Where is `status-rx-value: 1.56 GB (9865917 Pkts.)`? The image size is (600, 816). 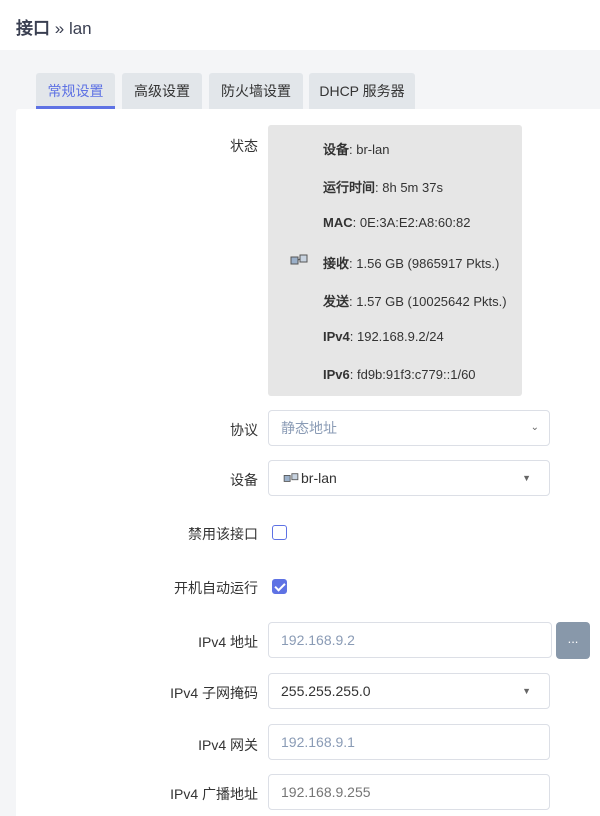 status-rx-value: 1.56 GB (9865917 Pkts.) is located at coordinates (428, 263).